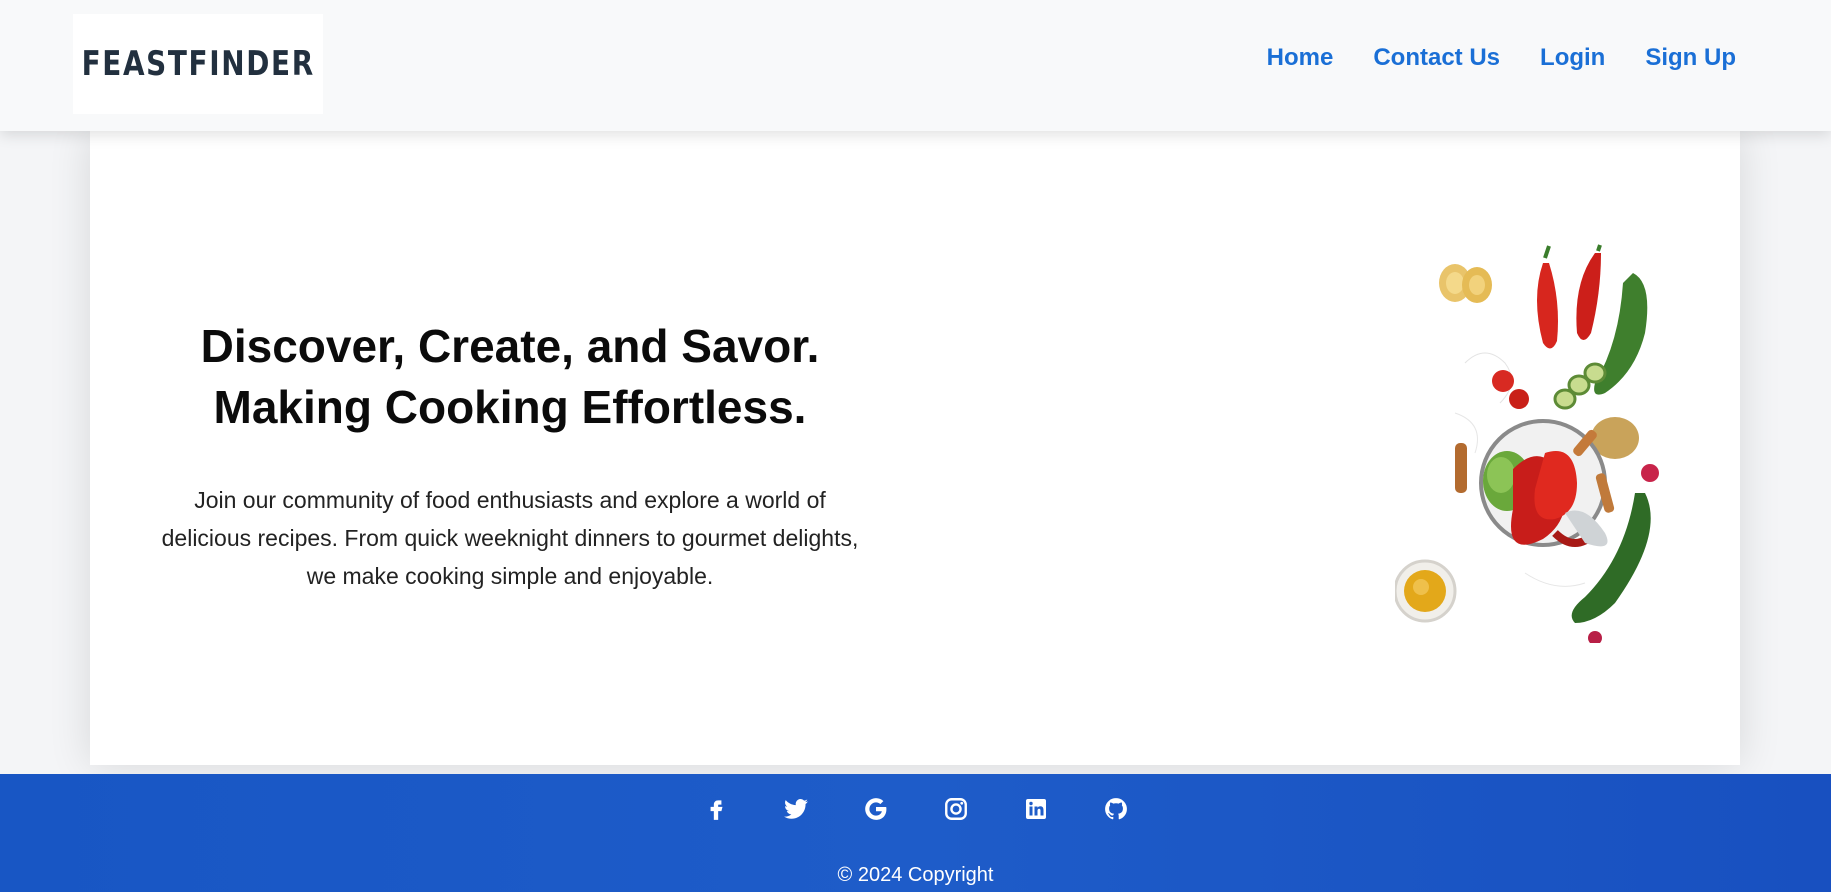 The width and height of the screenshot is (1831, 892). Describe the element at coordinates (915, 809) in the screenshot. I see `social-links` at that location.